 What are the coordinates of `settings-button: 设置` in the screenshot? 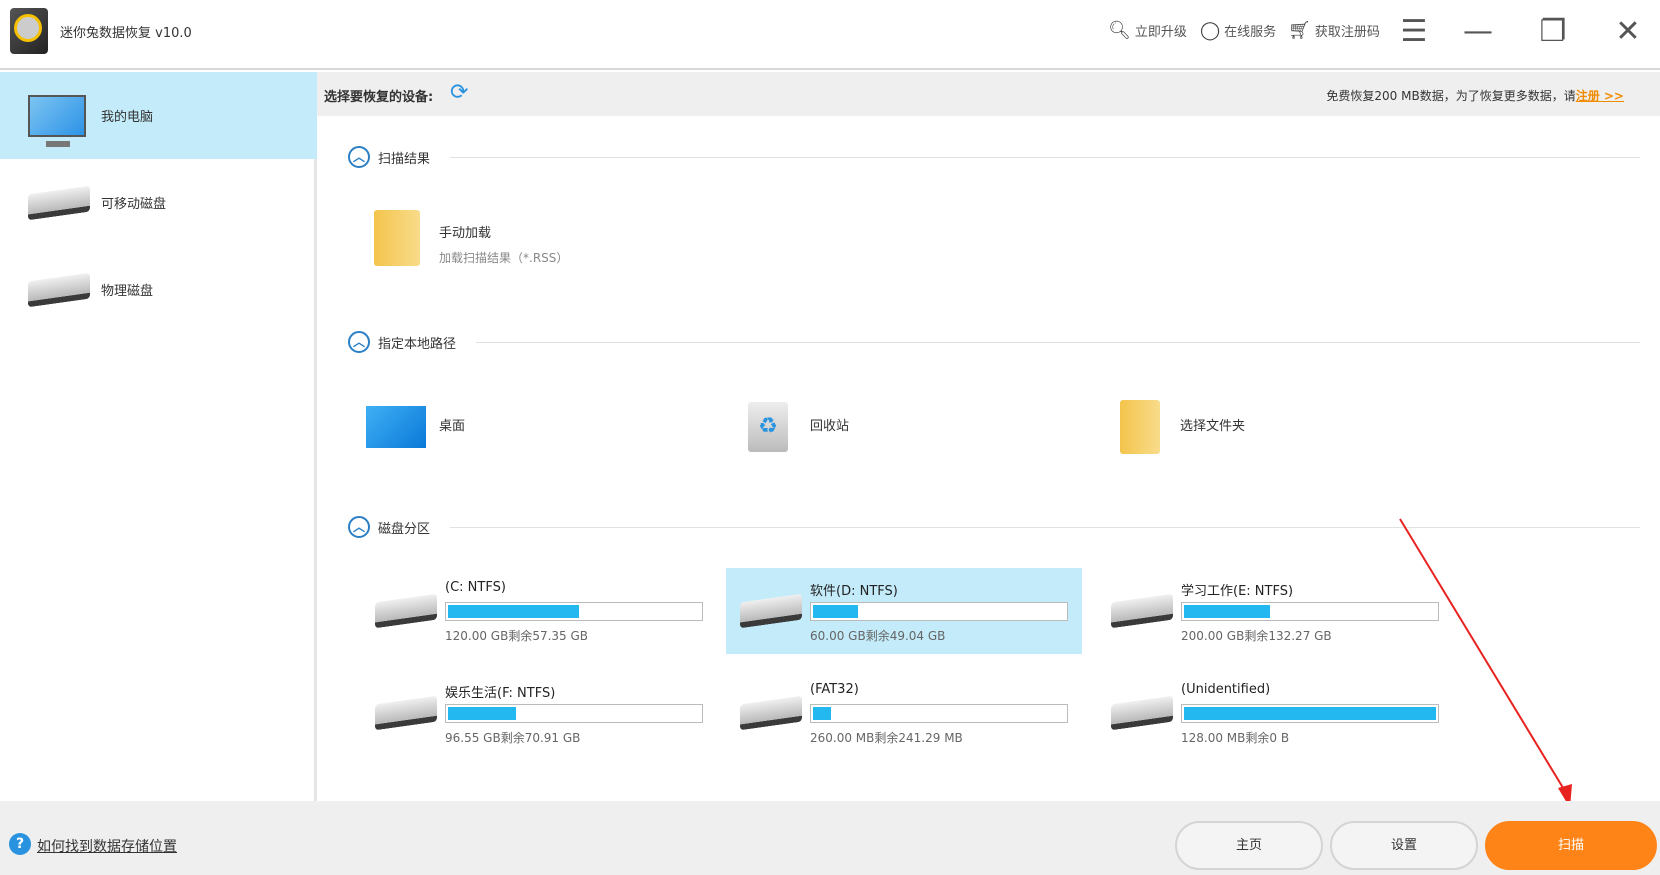 It's located at (1404, 845).